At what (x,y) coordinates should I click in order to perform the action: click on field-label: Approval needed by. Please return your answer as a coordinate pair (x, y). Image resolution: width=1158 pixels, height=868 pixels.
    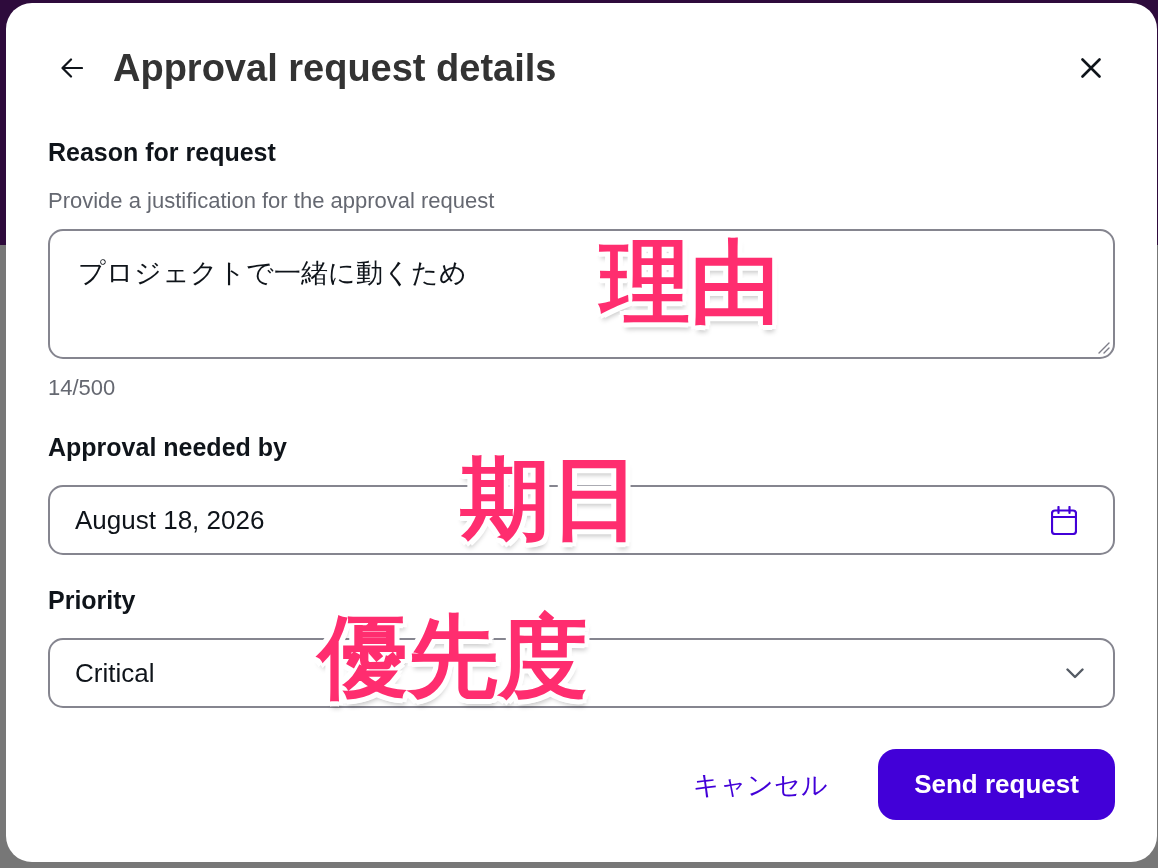
    Looking at the image, I should click on (167, 447).